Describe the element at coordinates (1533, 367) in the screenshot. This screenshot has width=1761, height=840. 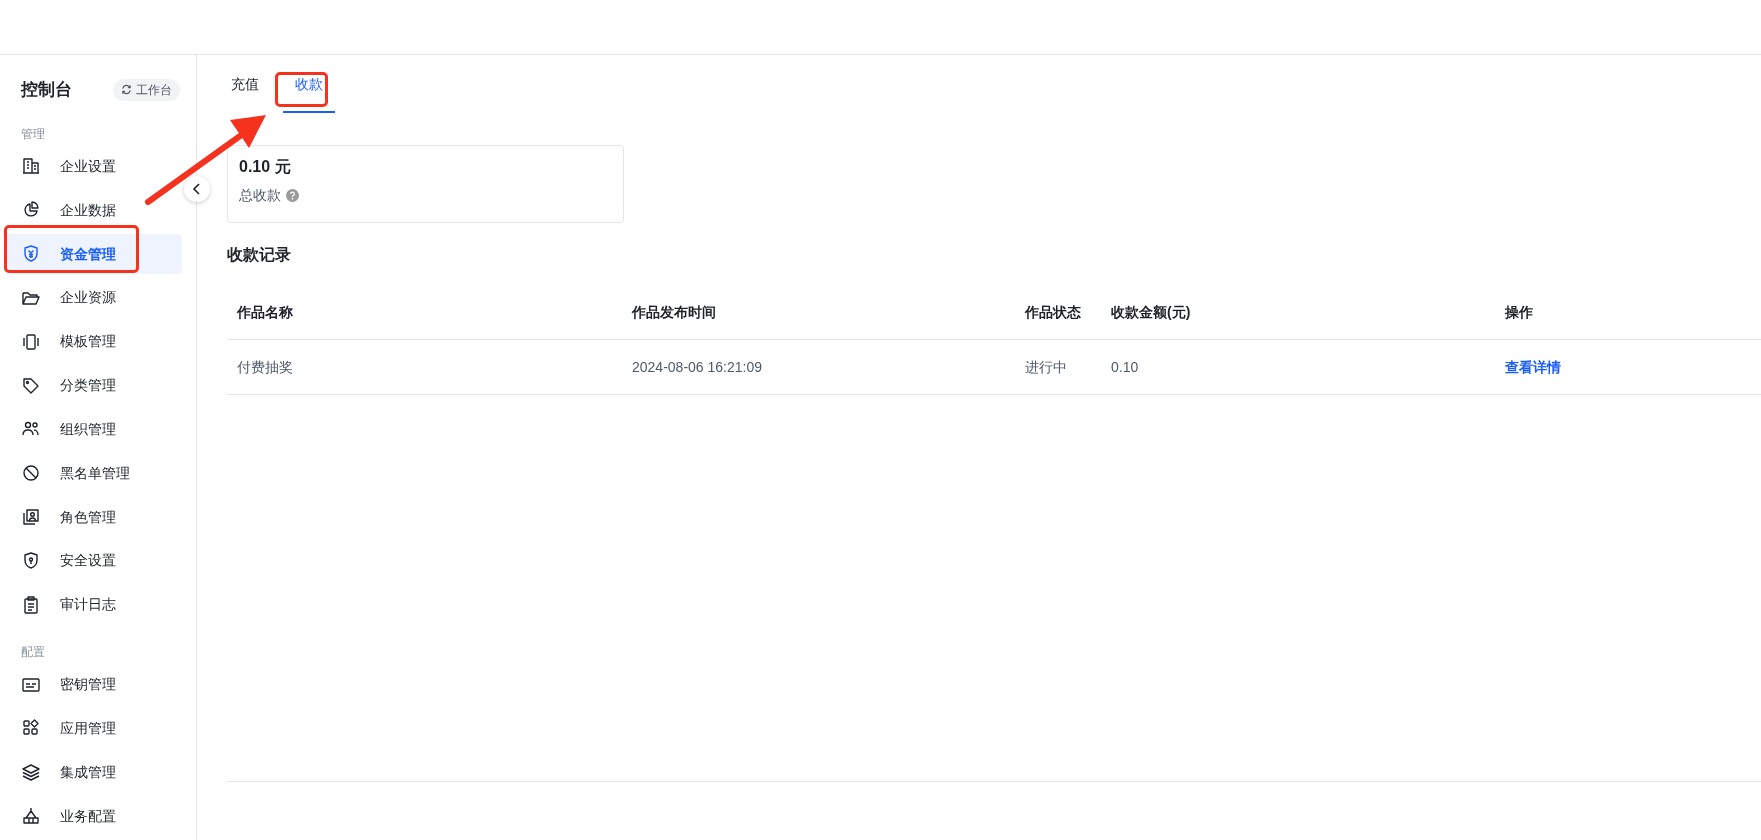
I see `view-details-link: 查看详情` at that location.